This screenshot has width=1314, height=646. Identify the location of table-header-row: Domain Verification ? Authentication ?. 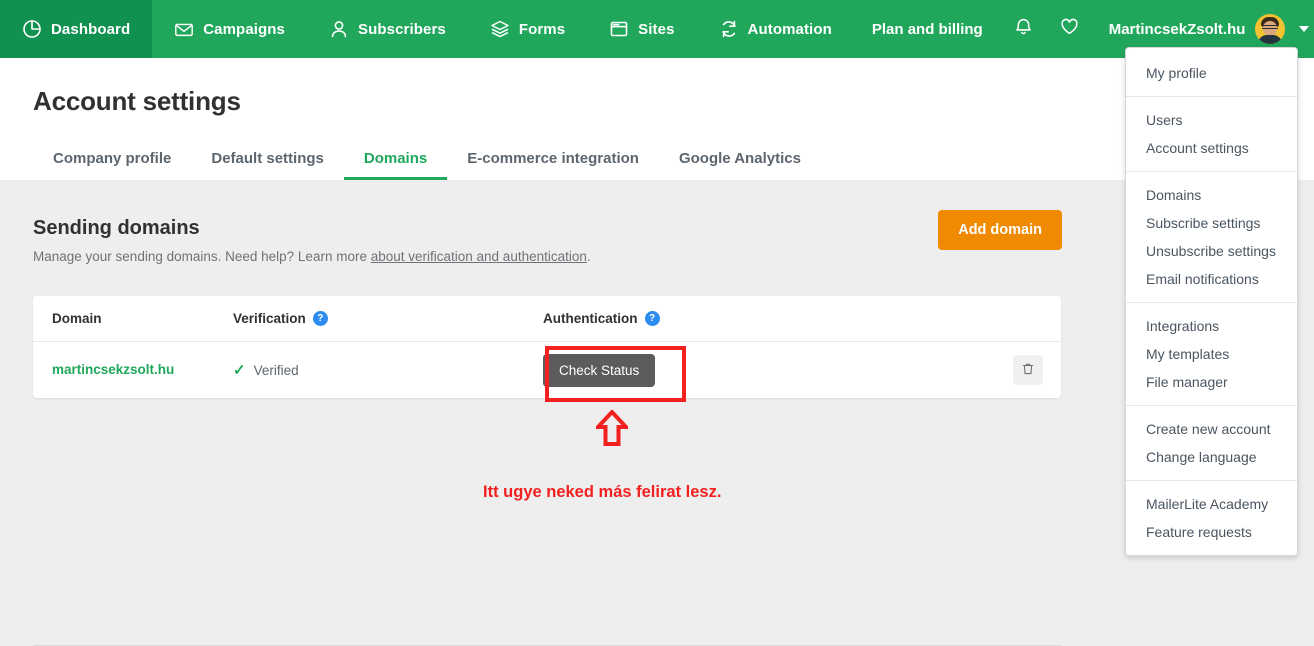
(547, 319).